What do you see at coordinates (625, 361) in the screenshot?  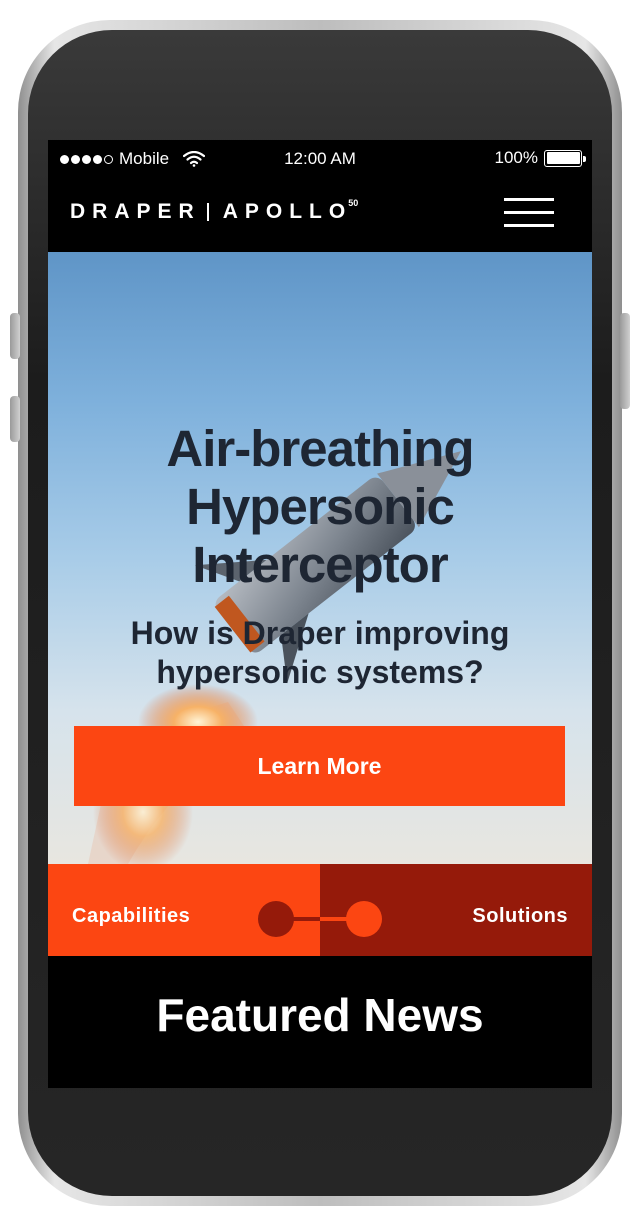 I see `power-button` at bounding box center [625, 361].